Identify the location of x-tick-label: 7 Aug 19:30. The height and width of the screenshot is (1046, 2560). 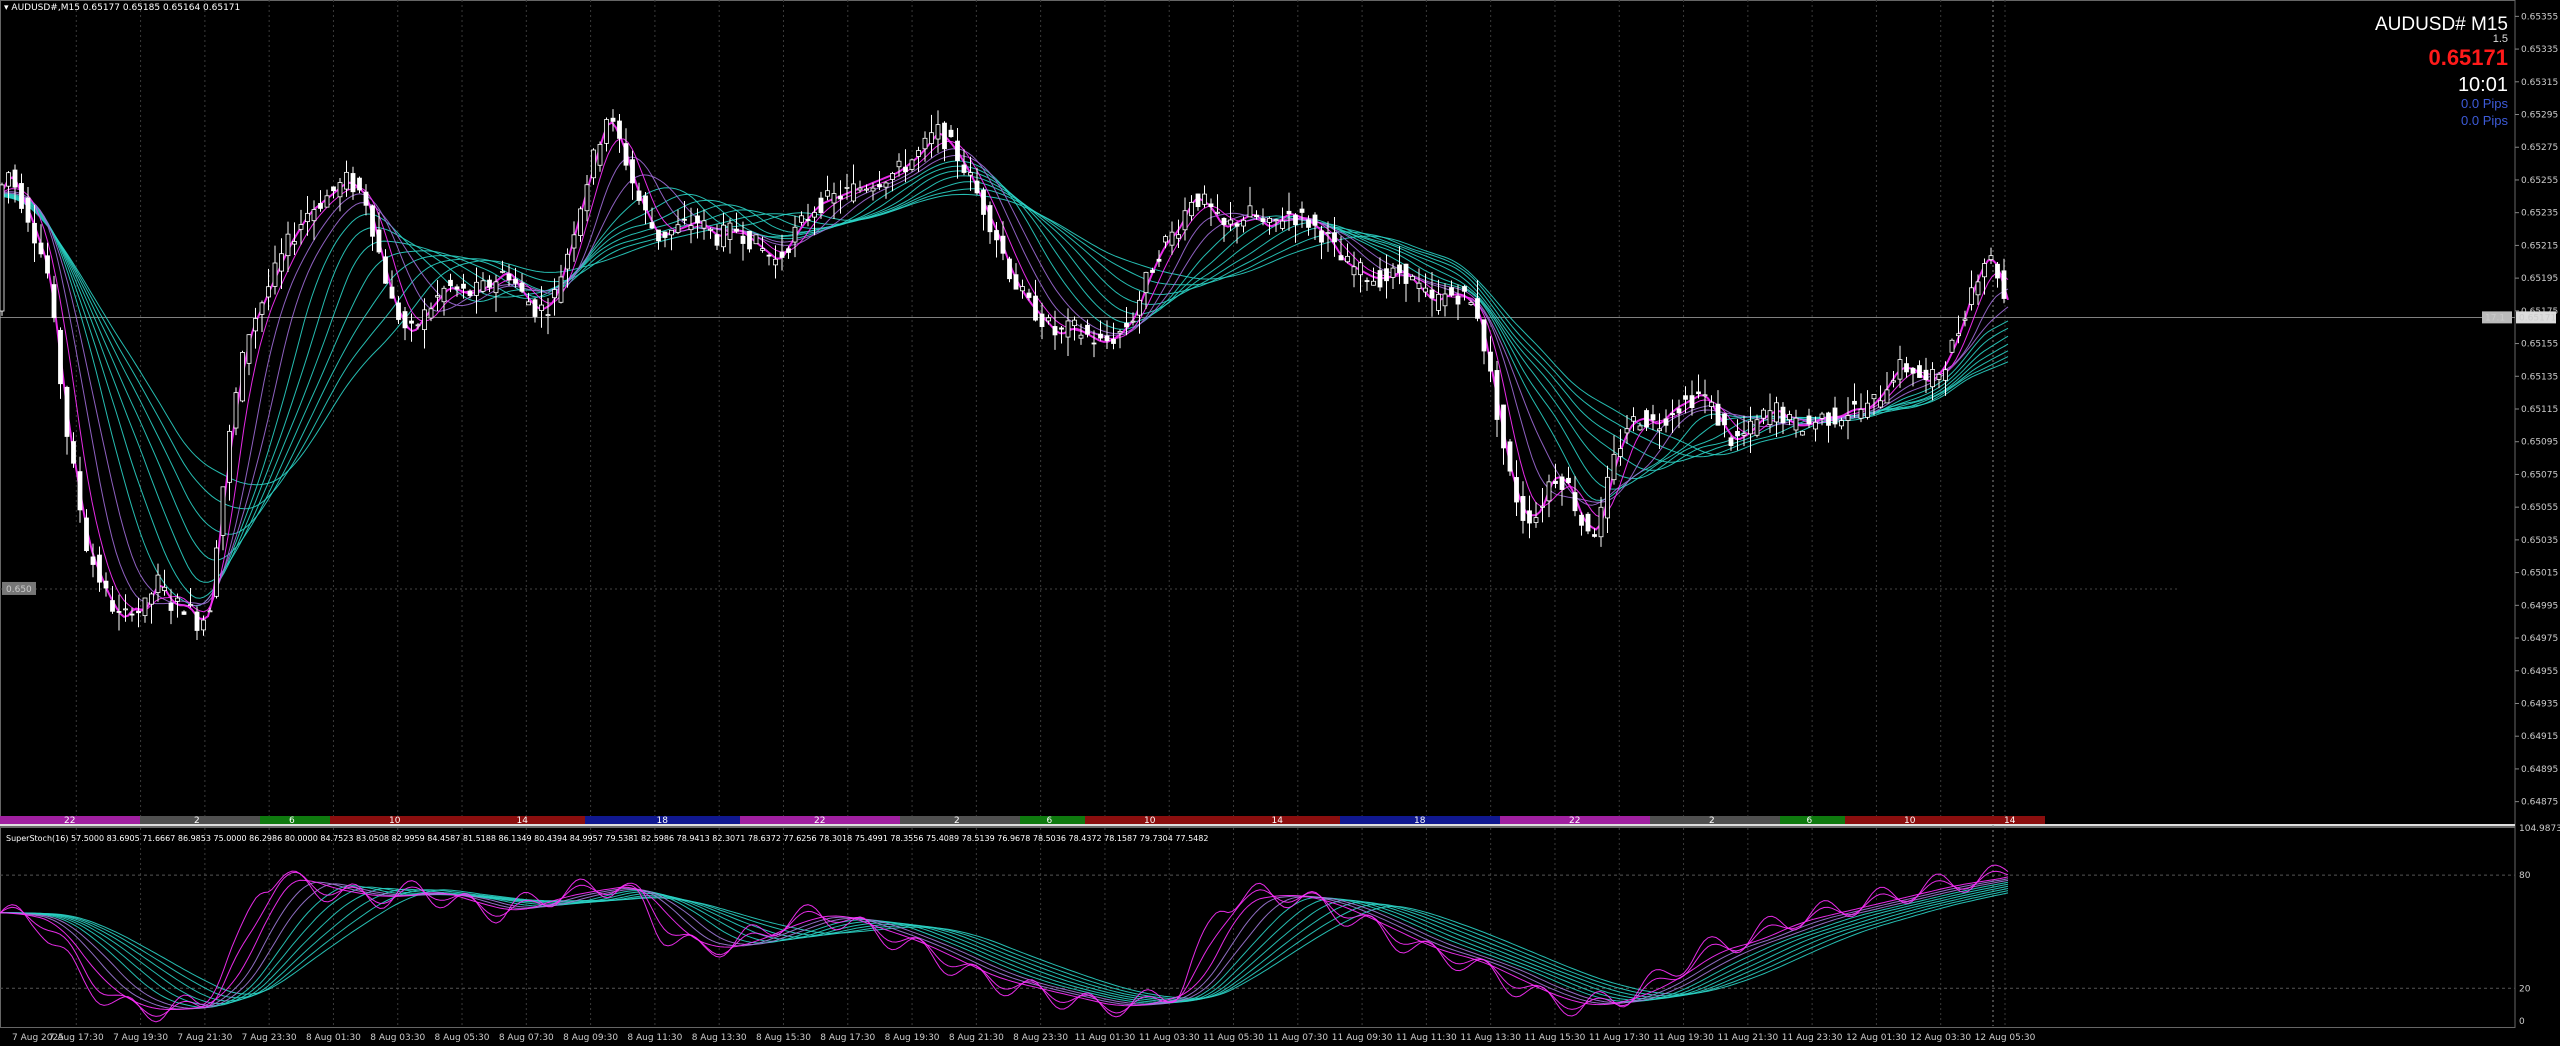
(140, 1038).